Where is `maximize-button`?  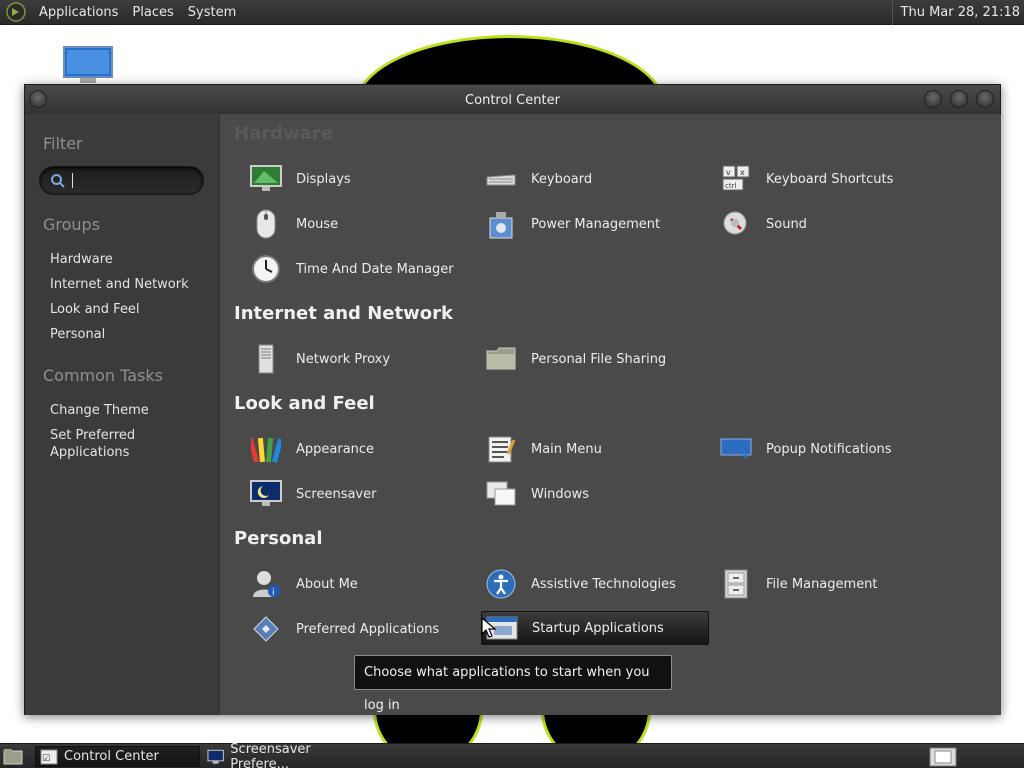 maximize-button is located at coordinates (959, 99).